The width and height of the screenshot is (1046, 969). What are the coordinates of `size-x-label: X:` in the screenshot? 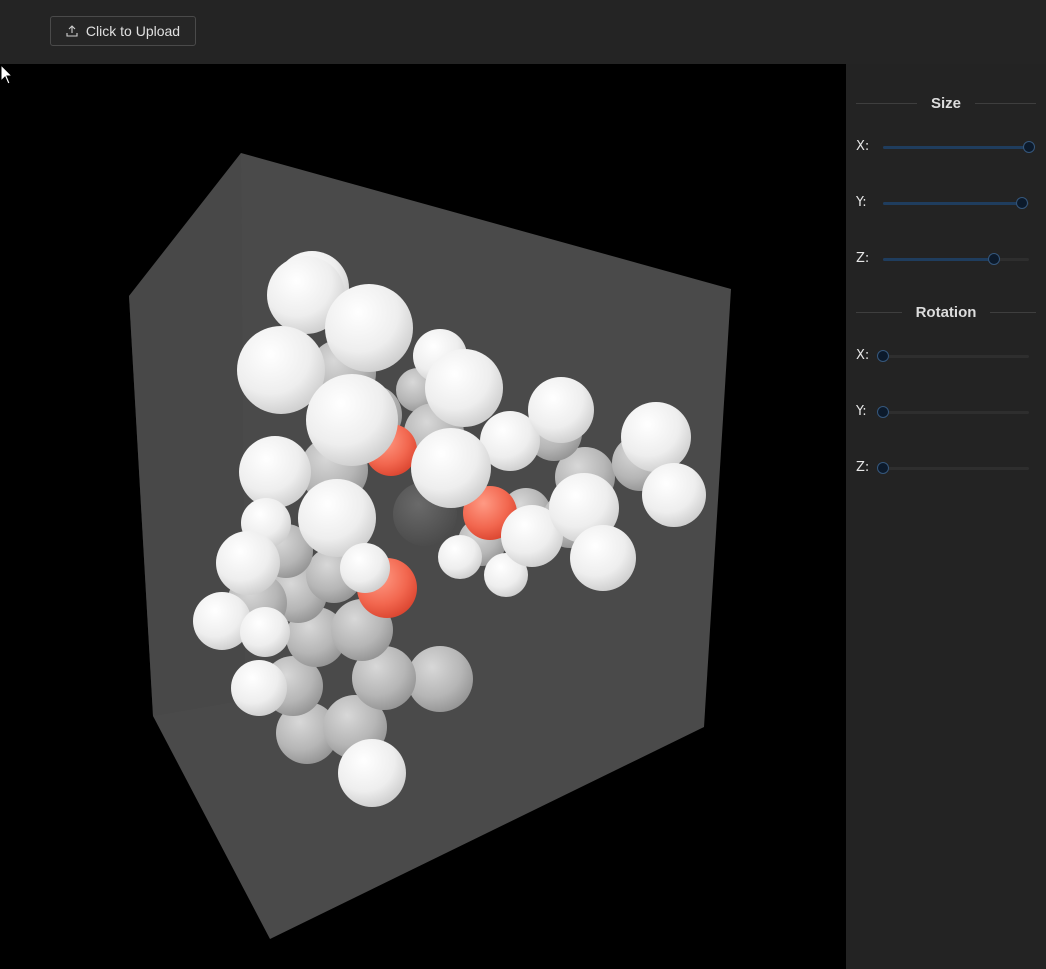 It's located at (863, 146).